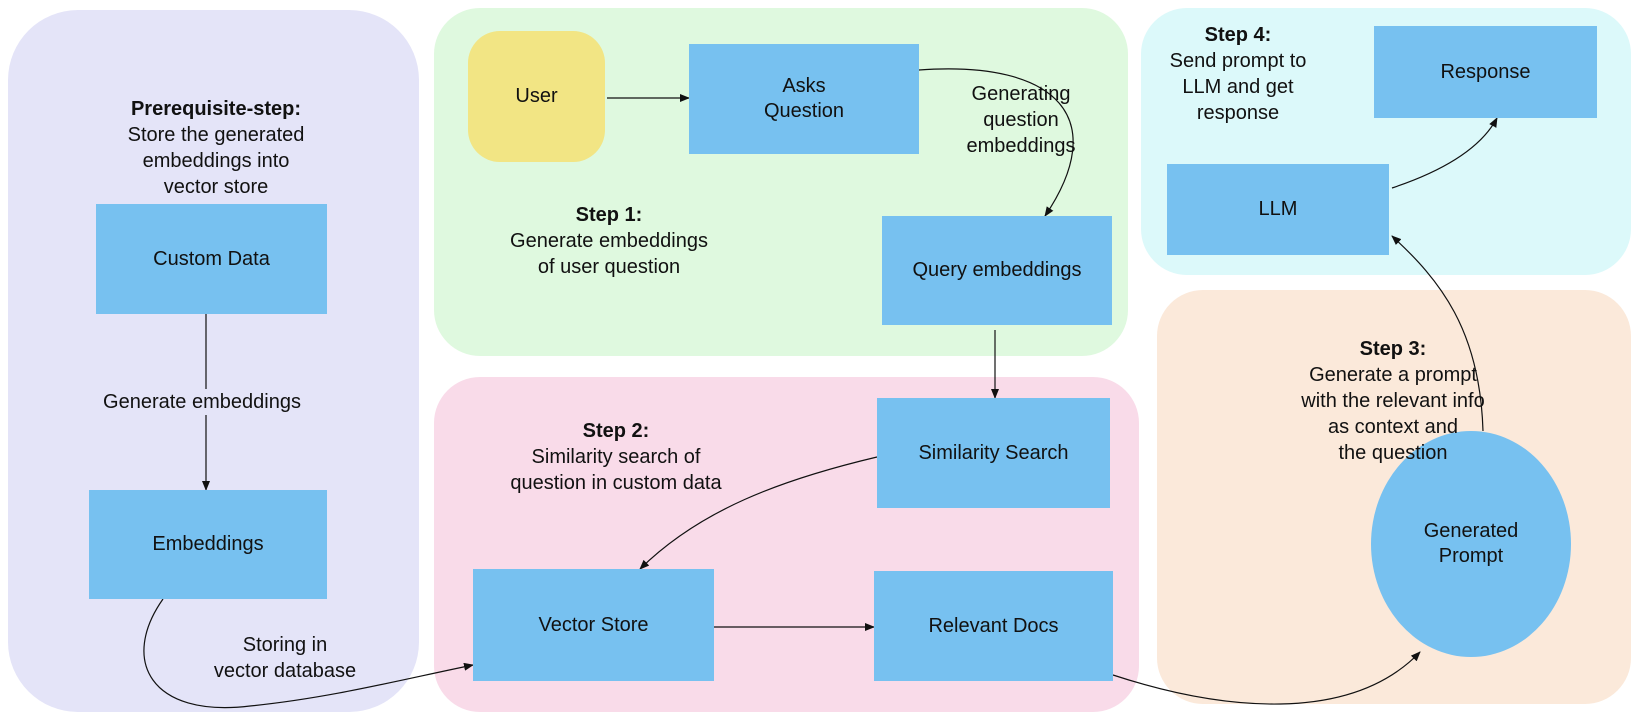  Describe the element at coordinates (997, 270) in the screenshot. I see `node-query-embeddings: Query embeddings` at that location.